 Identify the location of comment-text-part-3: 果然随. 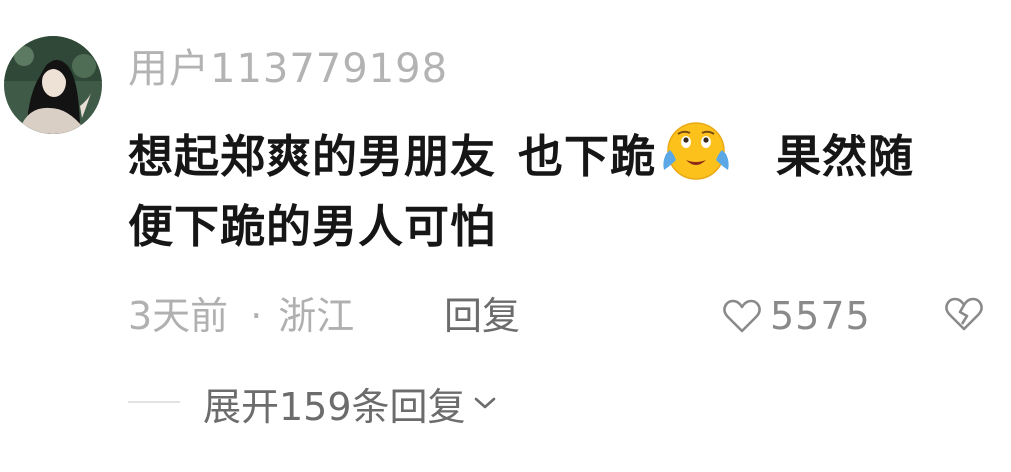
(845, 156).